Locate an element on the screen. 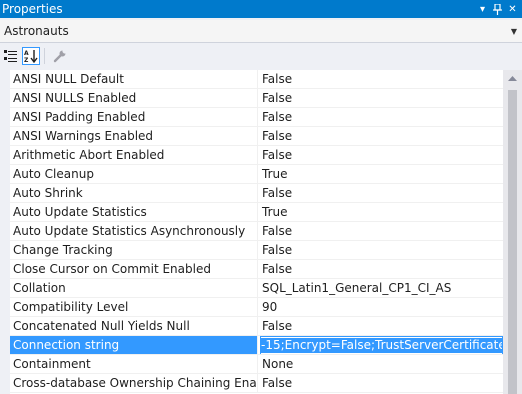 The width and height of the screenshot is (522, 394). pin-icon-shape is located at coordinates (497, 9).